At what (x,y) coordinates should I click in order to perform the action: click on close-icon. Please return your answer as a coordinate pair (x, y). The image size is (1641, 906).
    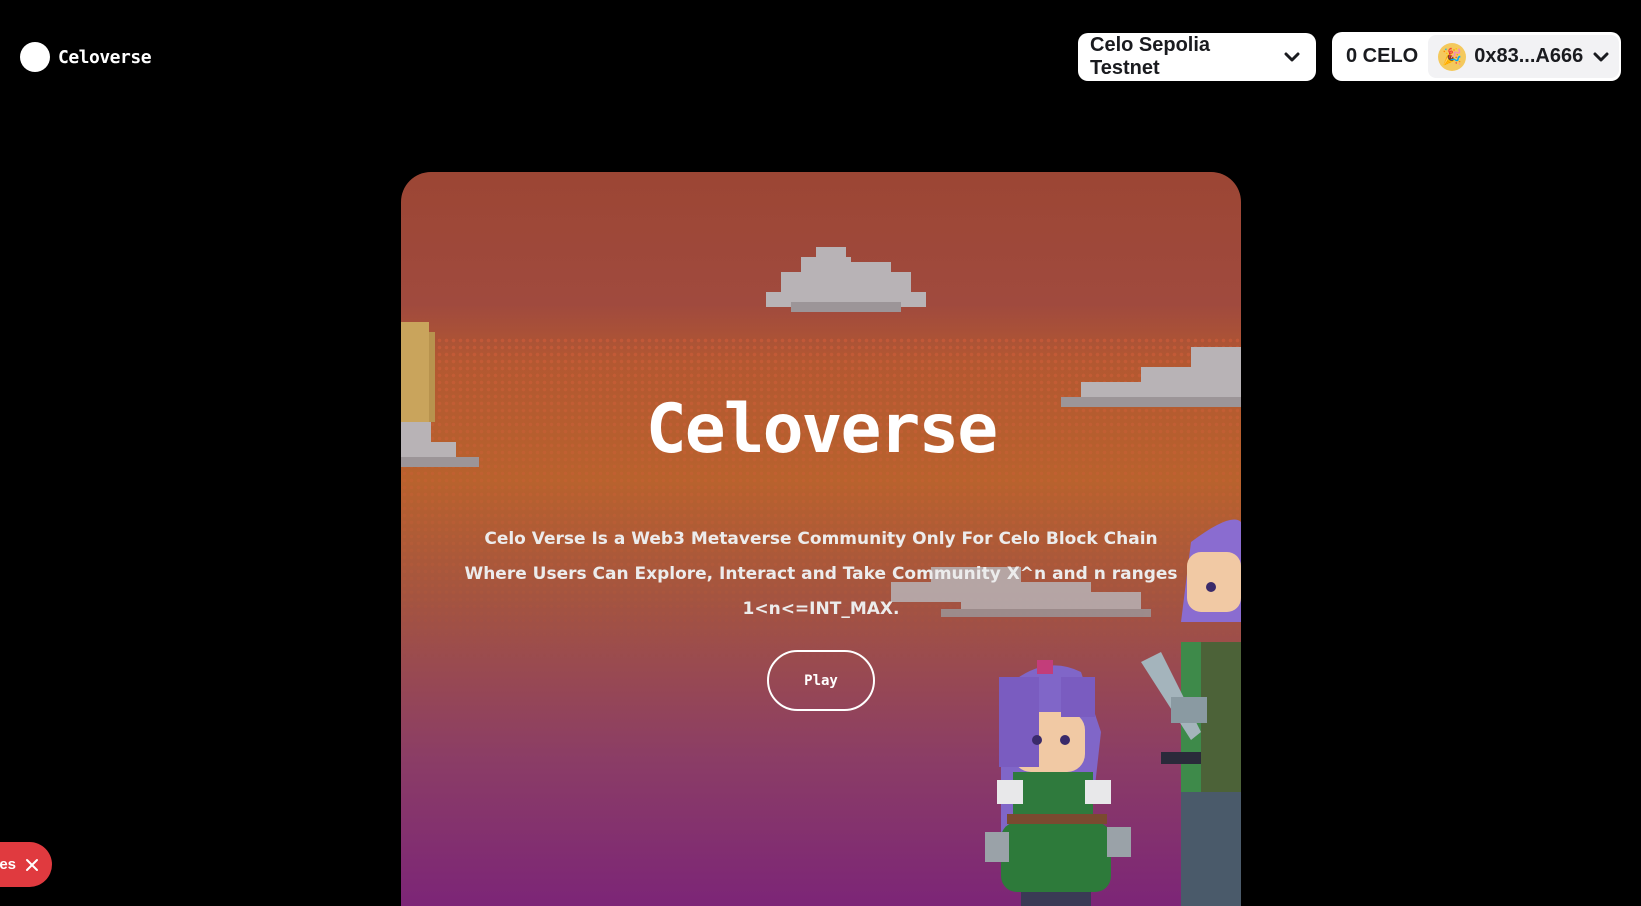
    Looking at the image, I should click on (32, 865).